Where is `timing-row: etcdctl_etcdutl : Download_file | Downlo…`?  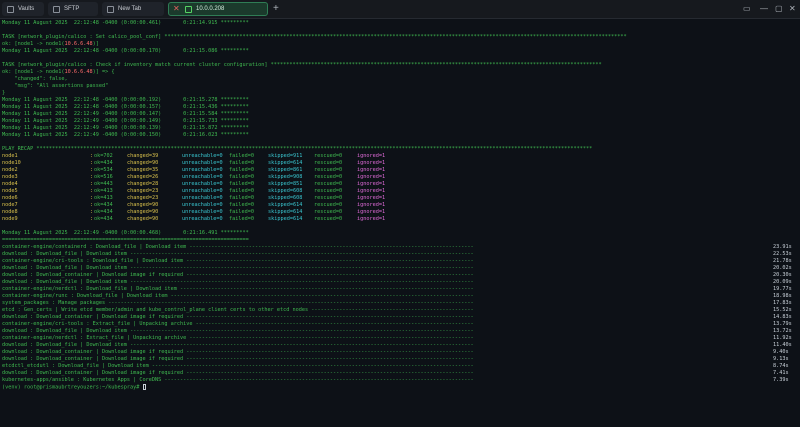 timing-row: etcdctl_etcdutl : Download_file | Downlo… is located at coordinates (395, 366).